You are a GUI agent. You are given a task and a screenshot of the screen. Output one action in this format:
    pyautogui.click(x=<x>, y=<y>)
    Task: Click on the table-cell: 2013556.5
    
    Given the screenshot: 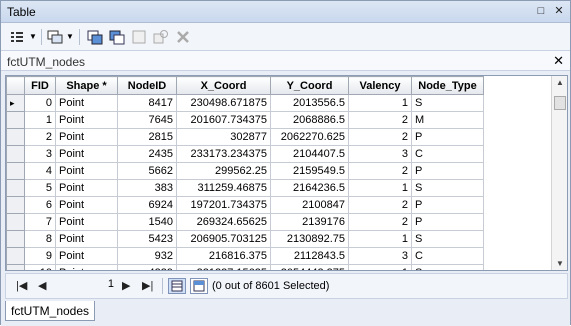 What is the action you would take?
    pyautogui.click(x=309, y=103)
    